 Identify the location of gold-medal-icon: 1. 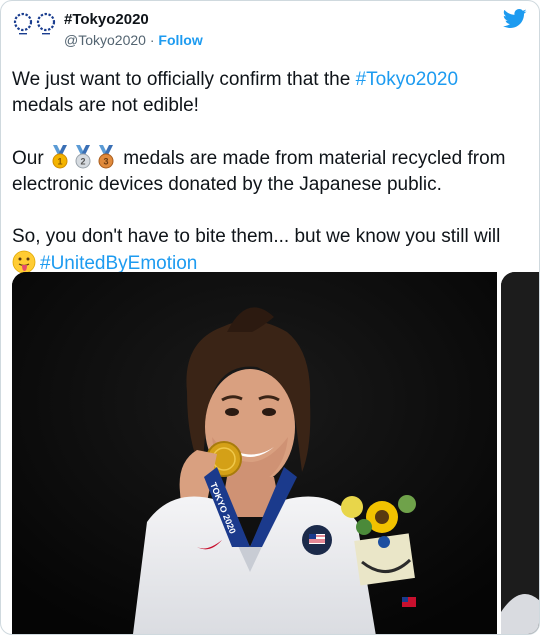
(60, 157).